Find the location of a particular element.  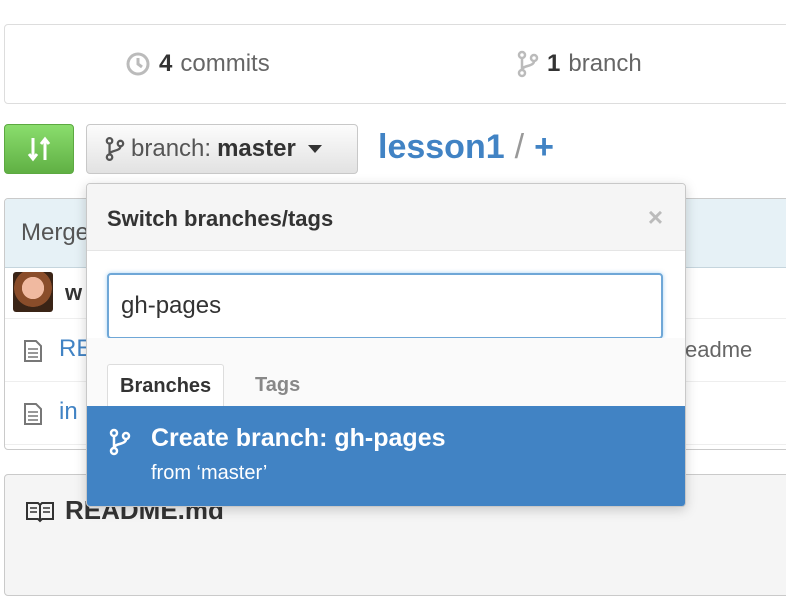

commits-link: 4 commits is located at coordinates (197, 64).